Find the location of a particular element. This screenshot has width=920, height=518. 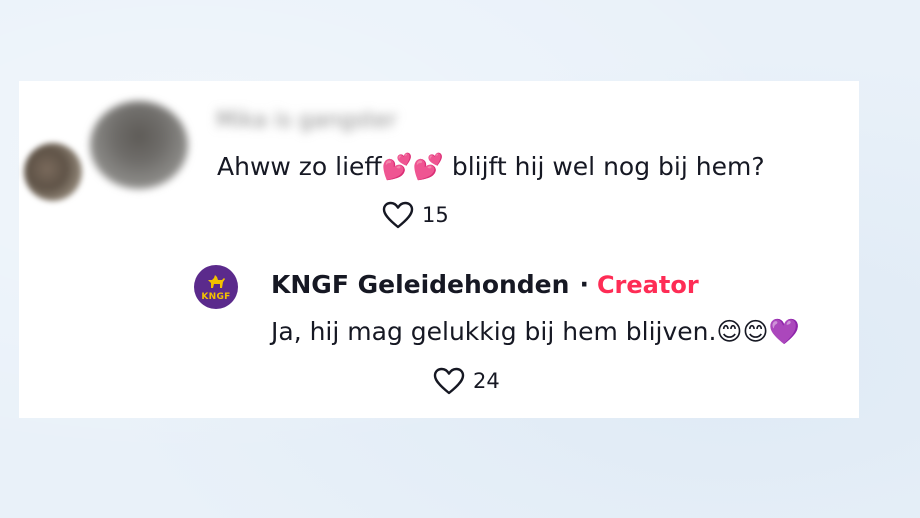

comment-like-count: 15 is located at coordinates (435, 215).